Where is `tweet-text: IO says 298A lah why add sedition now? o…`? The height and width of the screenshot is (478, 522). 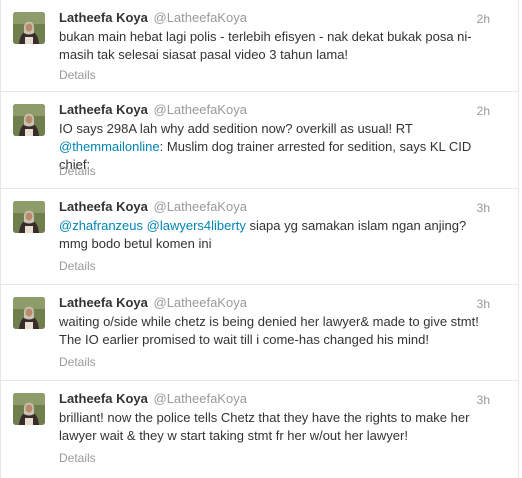 tweet-text: IO says 298A lah why add sedition now? o… is located at coordinates (275, 147).